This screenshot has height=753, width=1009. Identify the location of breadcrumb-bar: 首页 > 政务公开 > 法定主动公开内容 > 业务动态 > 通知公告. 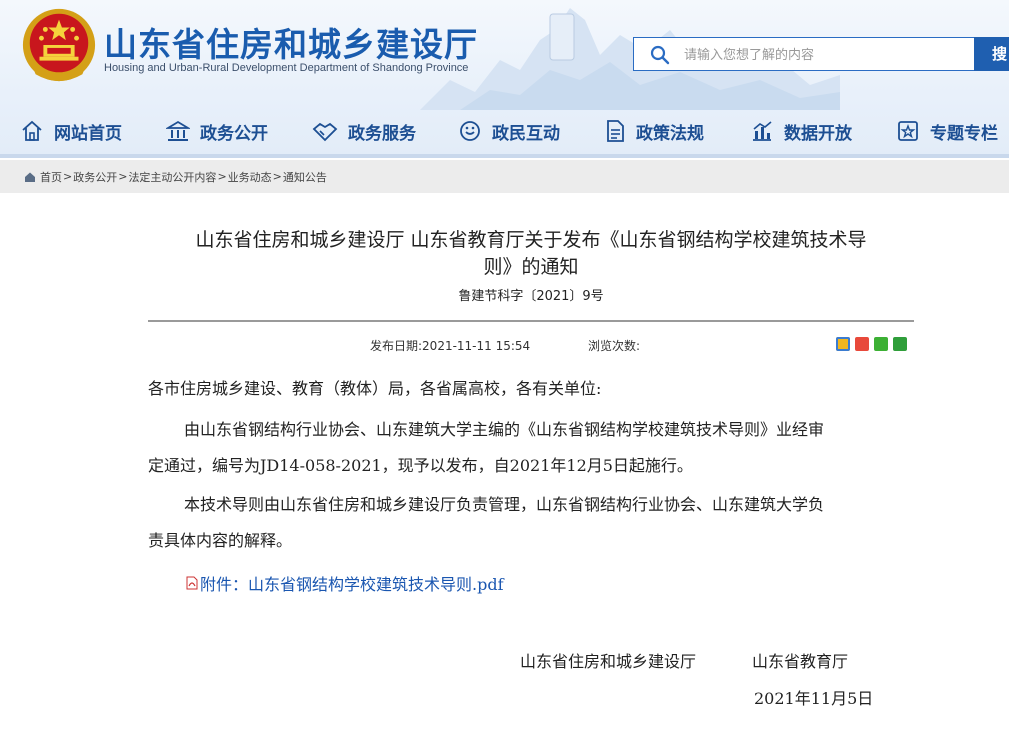
(504, 176).